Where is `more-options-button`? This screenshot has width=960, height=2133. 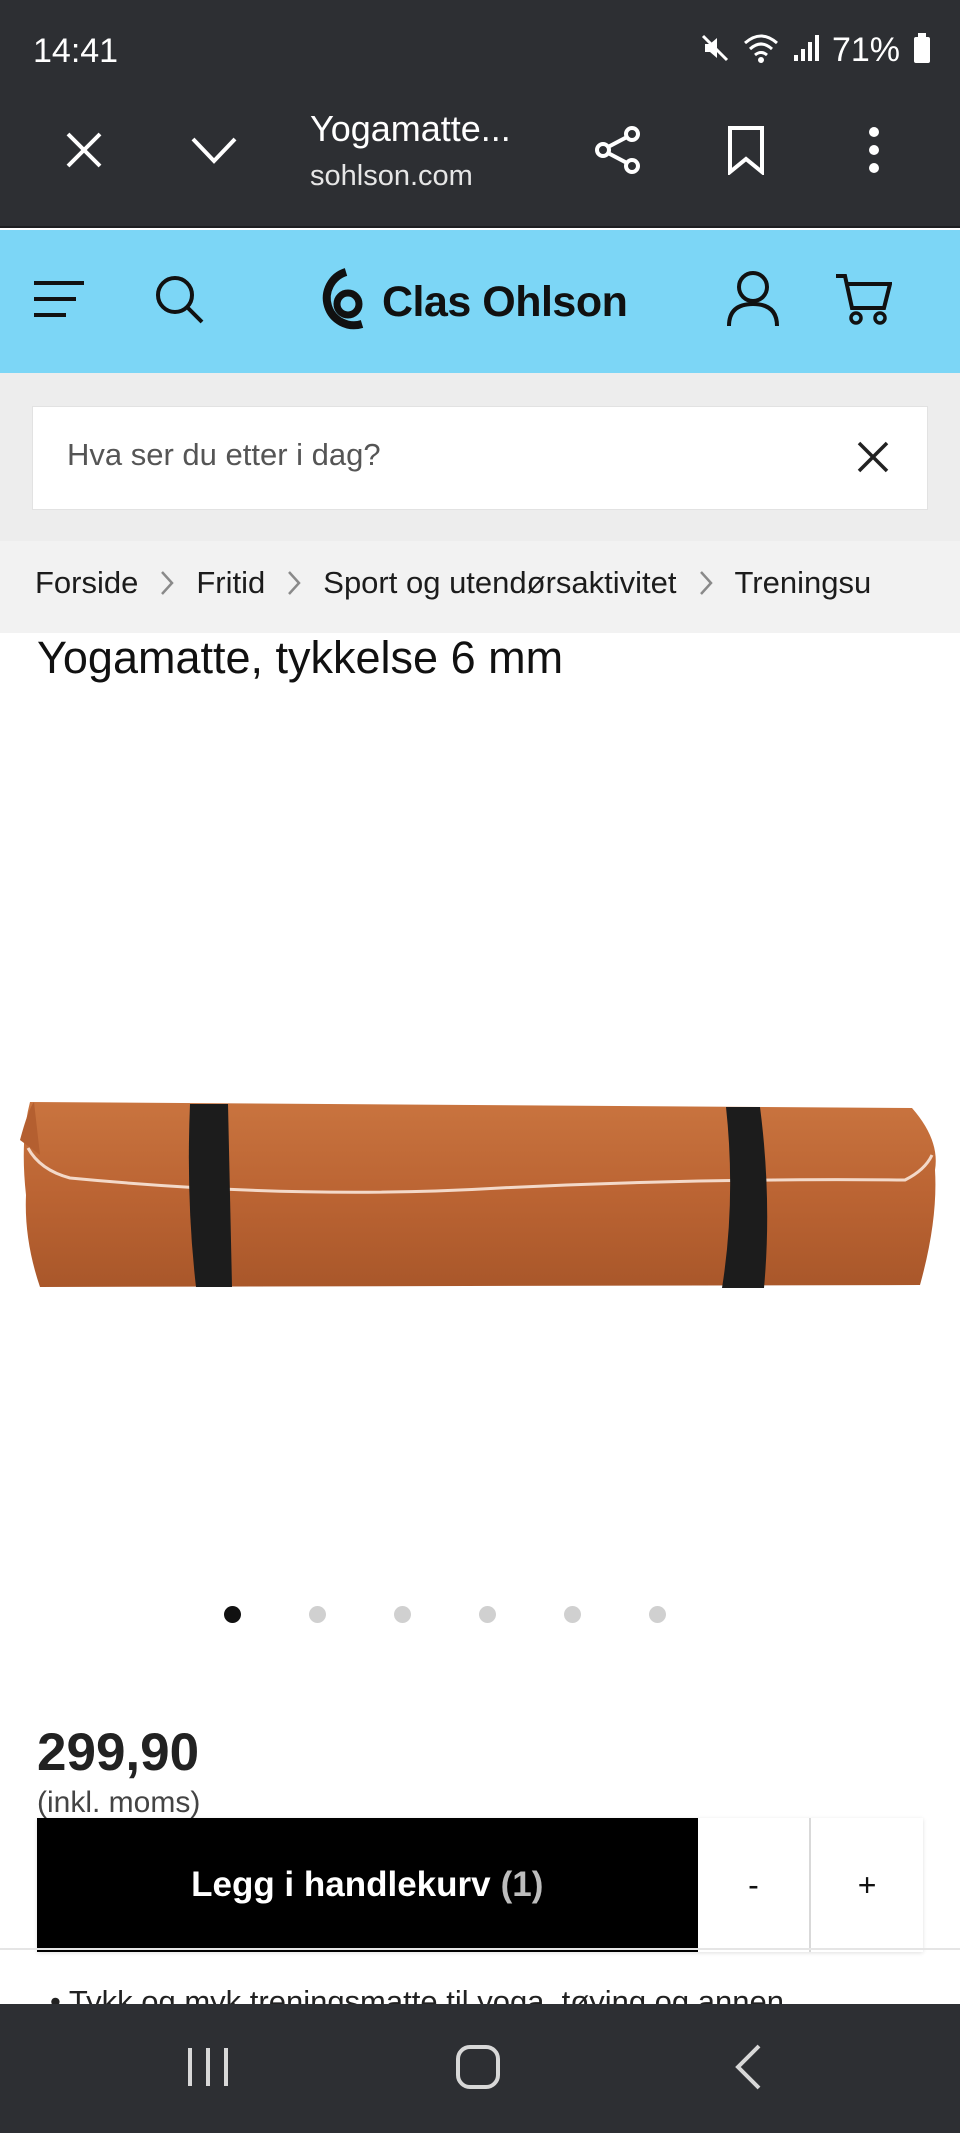 more-options-button is located at coordinates (874, 152).